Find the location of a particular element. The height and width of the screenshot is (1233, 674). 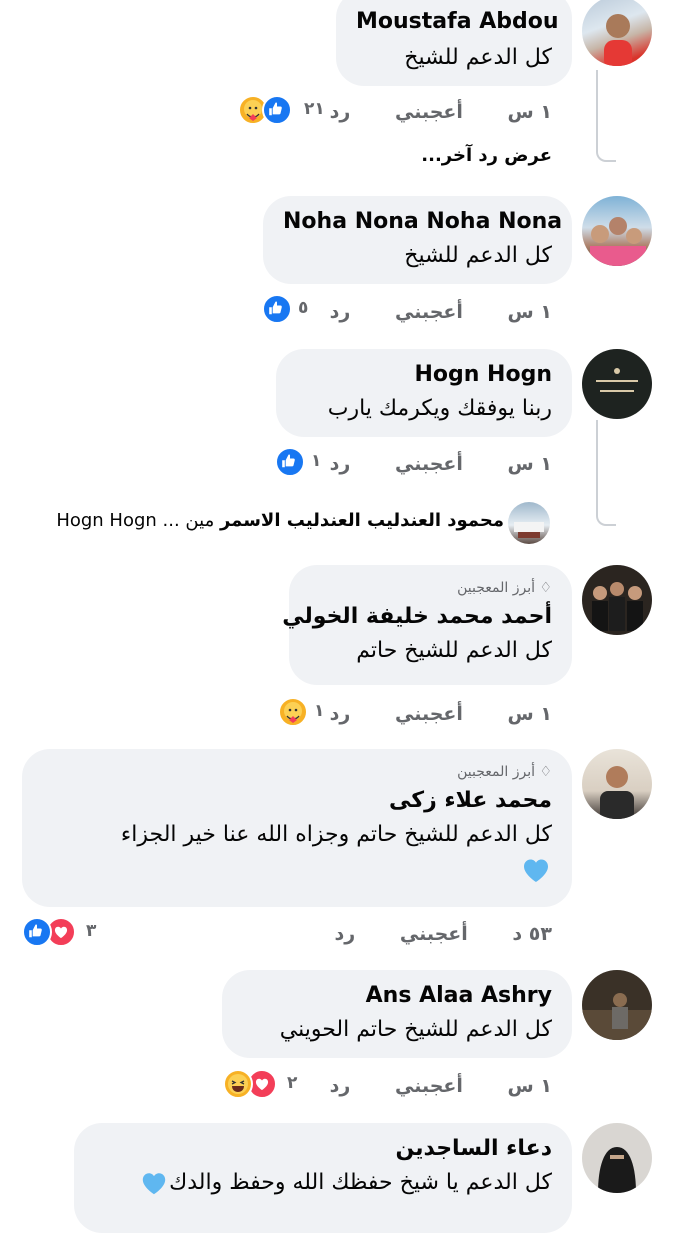

reactions-summary: ٢ is located at coordinates (266, 1084).